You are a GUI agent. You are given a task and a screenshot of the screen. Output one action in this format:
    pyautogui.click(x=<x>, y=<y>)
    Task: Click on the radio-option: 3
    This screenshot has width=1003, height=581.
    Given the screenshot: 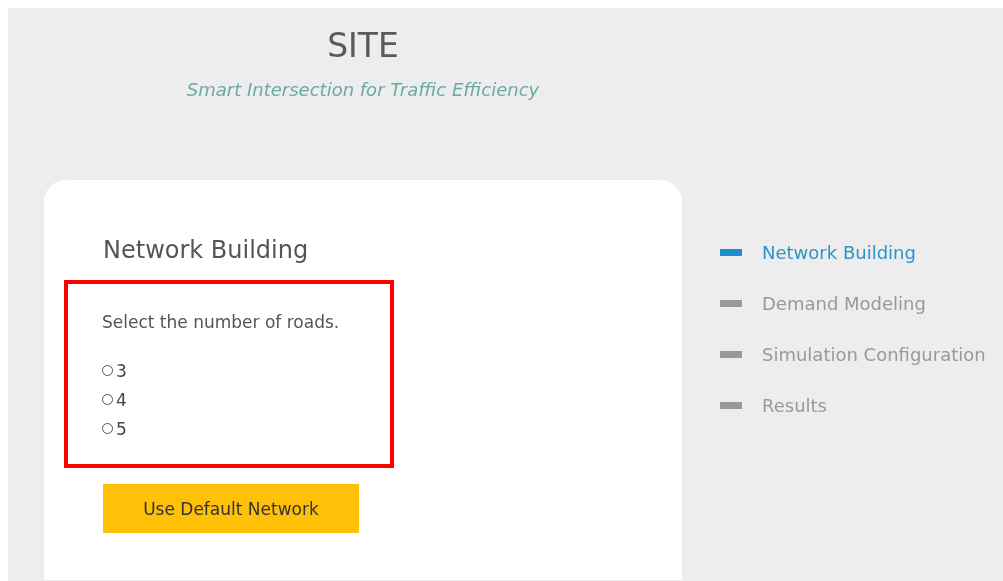 What is the action you would take?
    pyautogui.click(x=246, y=370)
    